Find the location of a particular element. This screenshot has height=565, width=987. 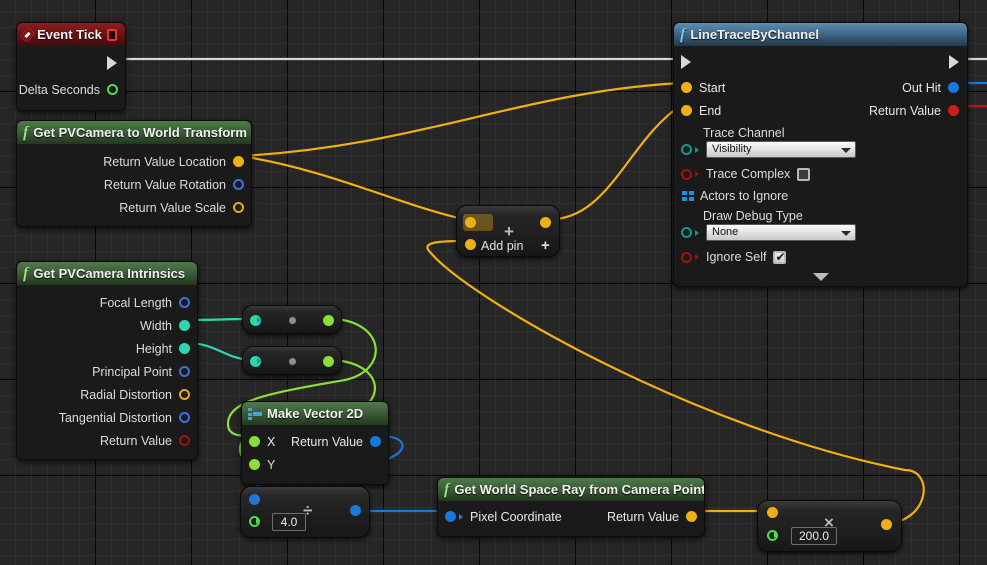

convert-dot-icon is located at coordinates (292, 361).